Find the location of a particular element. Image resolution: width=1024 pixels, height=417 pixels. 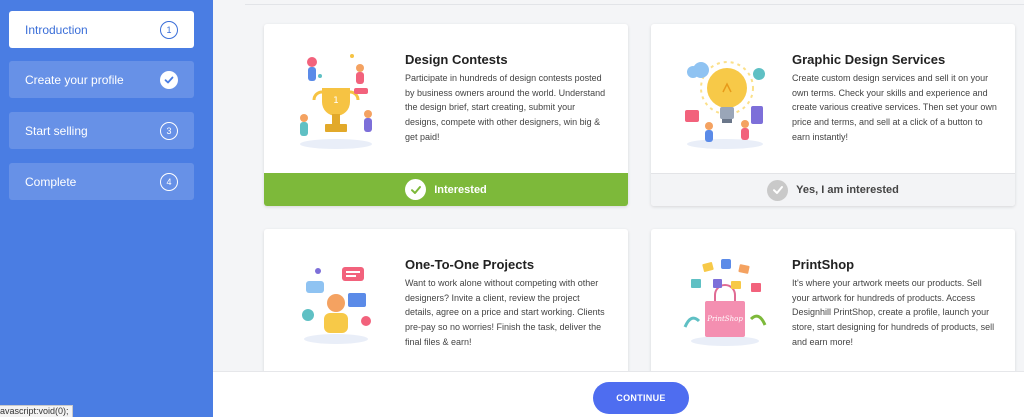

bottom-action-bar: CONTINUE is located at coordinates (618, 394).